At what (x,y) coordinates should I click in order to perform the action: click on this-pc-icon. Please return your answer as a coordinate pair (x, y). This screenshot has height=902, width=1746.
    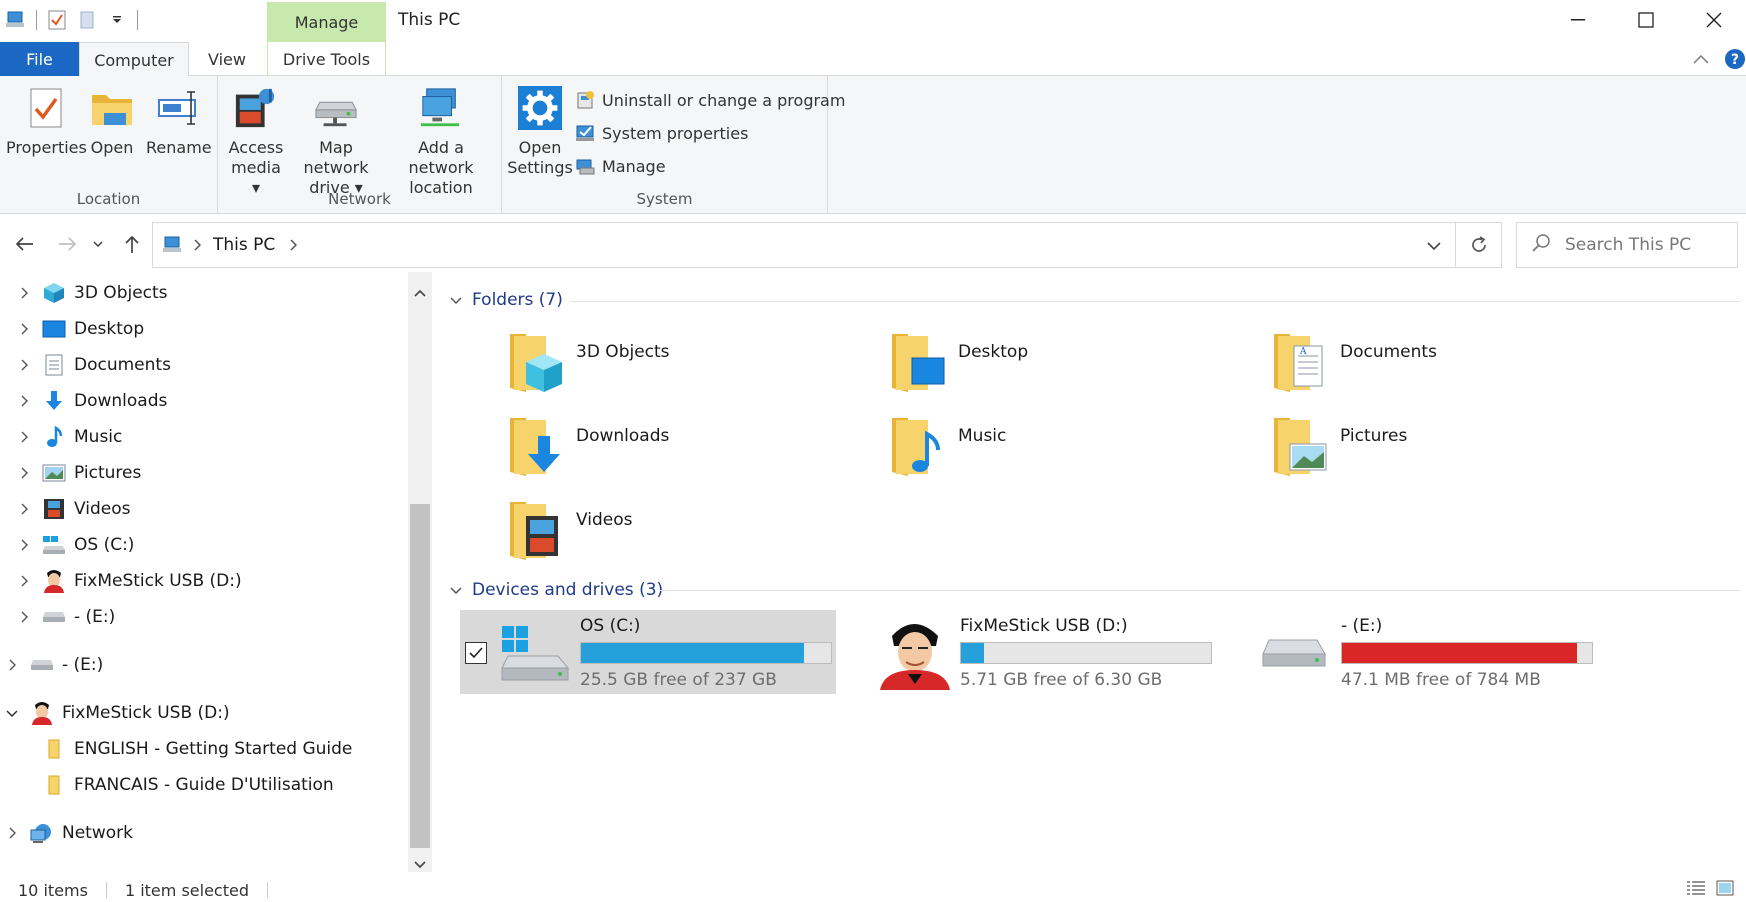
    Looking at the image, I should click on (16, 20).